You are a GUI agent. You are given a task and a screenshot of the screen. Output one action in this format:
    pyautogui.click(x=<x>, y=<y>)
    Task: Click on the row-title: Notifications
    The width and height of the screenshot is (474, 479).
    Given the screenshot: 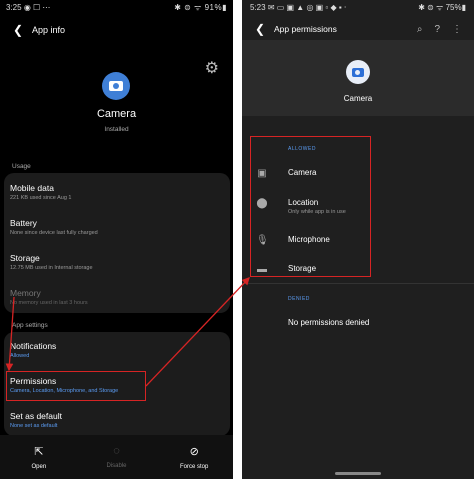 What is the action you would take?
    pyautogui.click(x=33, y=346)
    